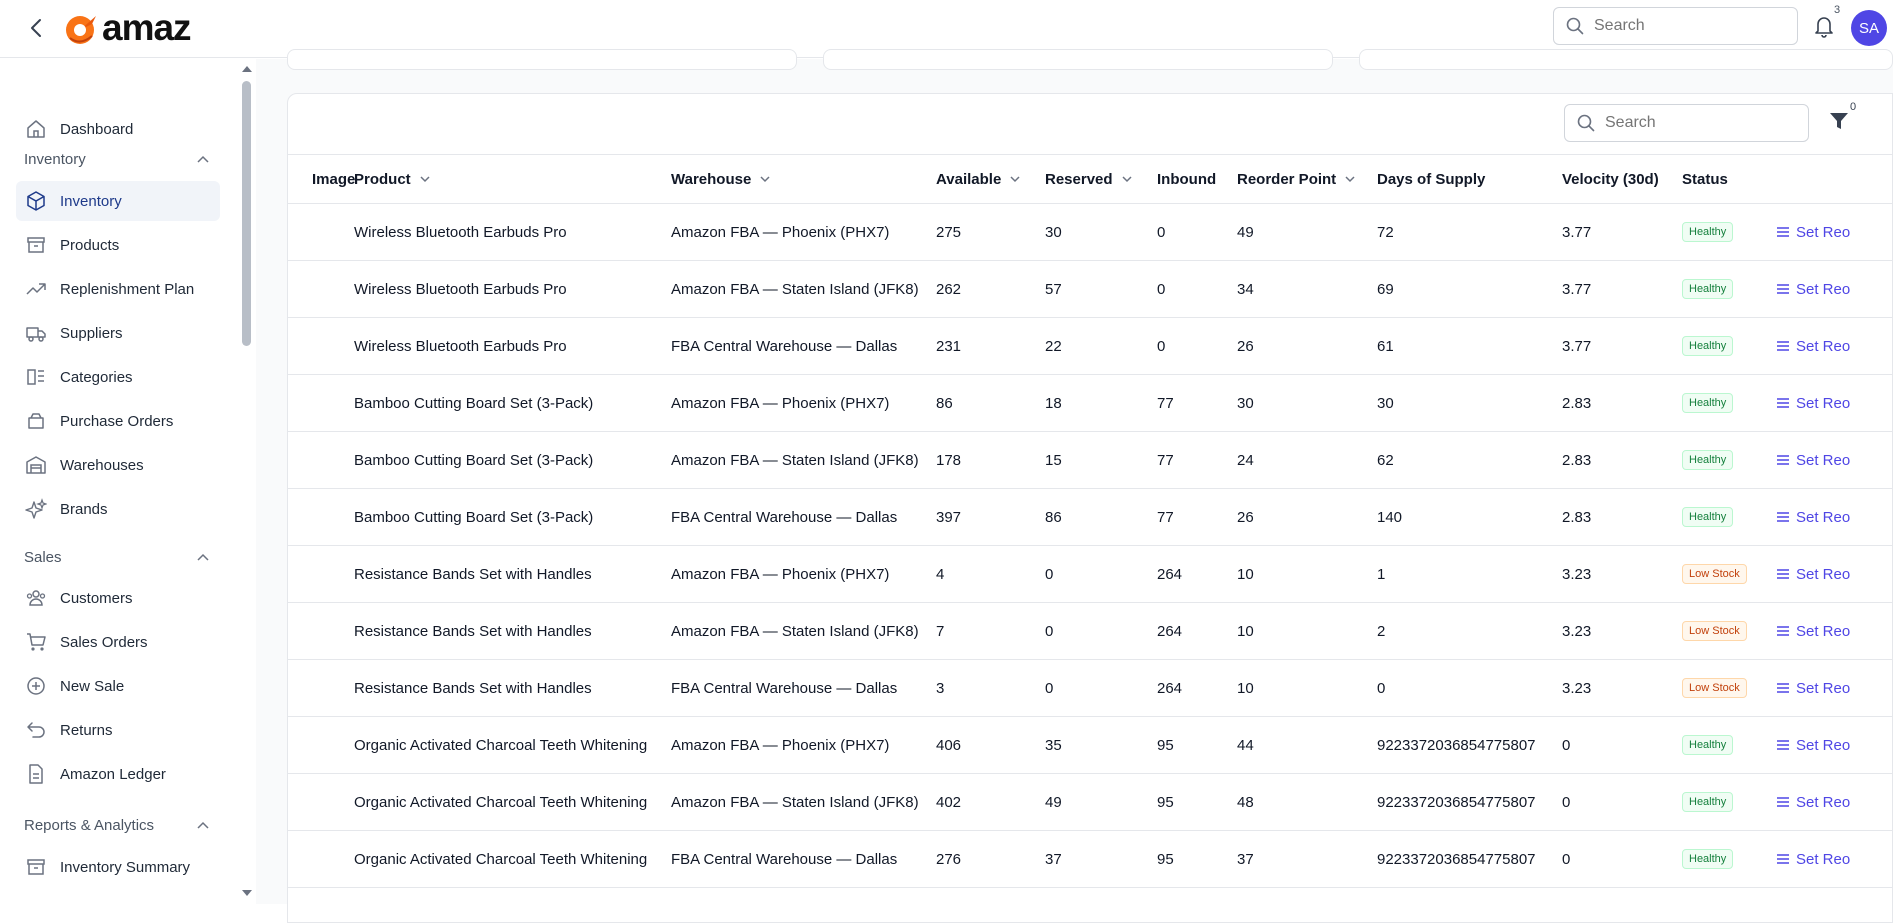  I want to click on sidebar-item-inventory: Inventory, so click(118, 201).